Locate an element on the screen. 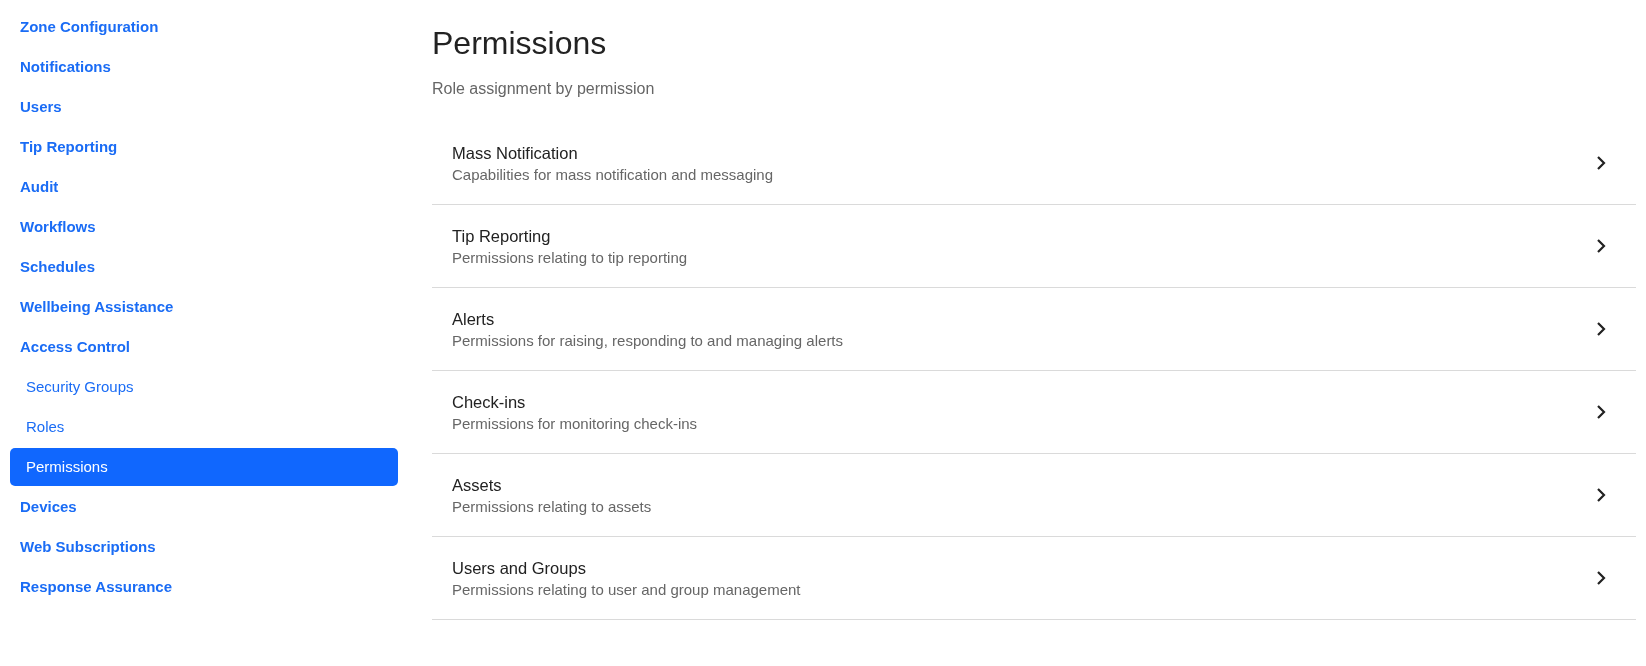  sidebar-item: Access Control is located at coordinates (204, 347).